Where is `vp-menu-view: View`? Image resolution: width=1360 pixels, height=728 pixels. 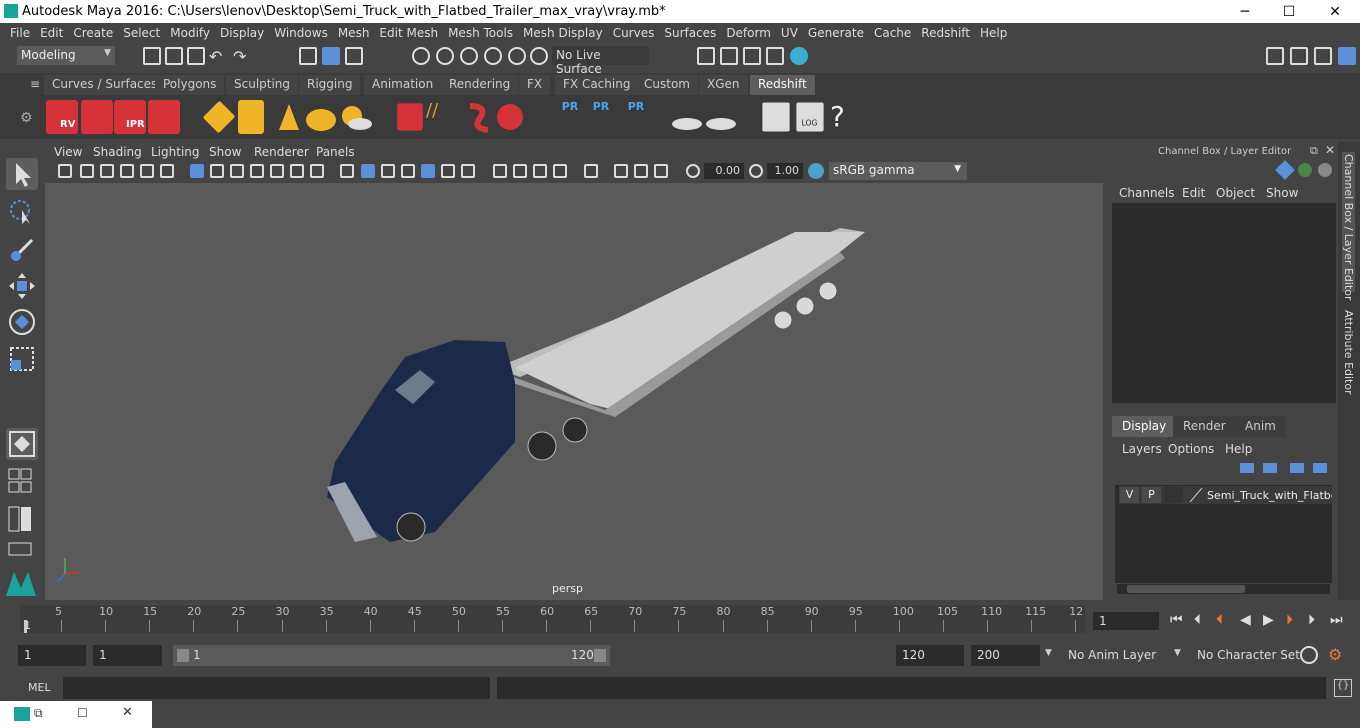 vp-menu-view: View is located at coordinates (68, 152).